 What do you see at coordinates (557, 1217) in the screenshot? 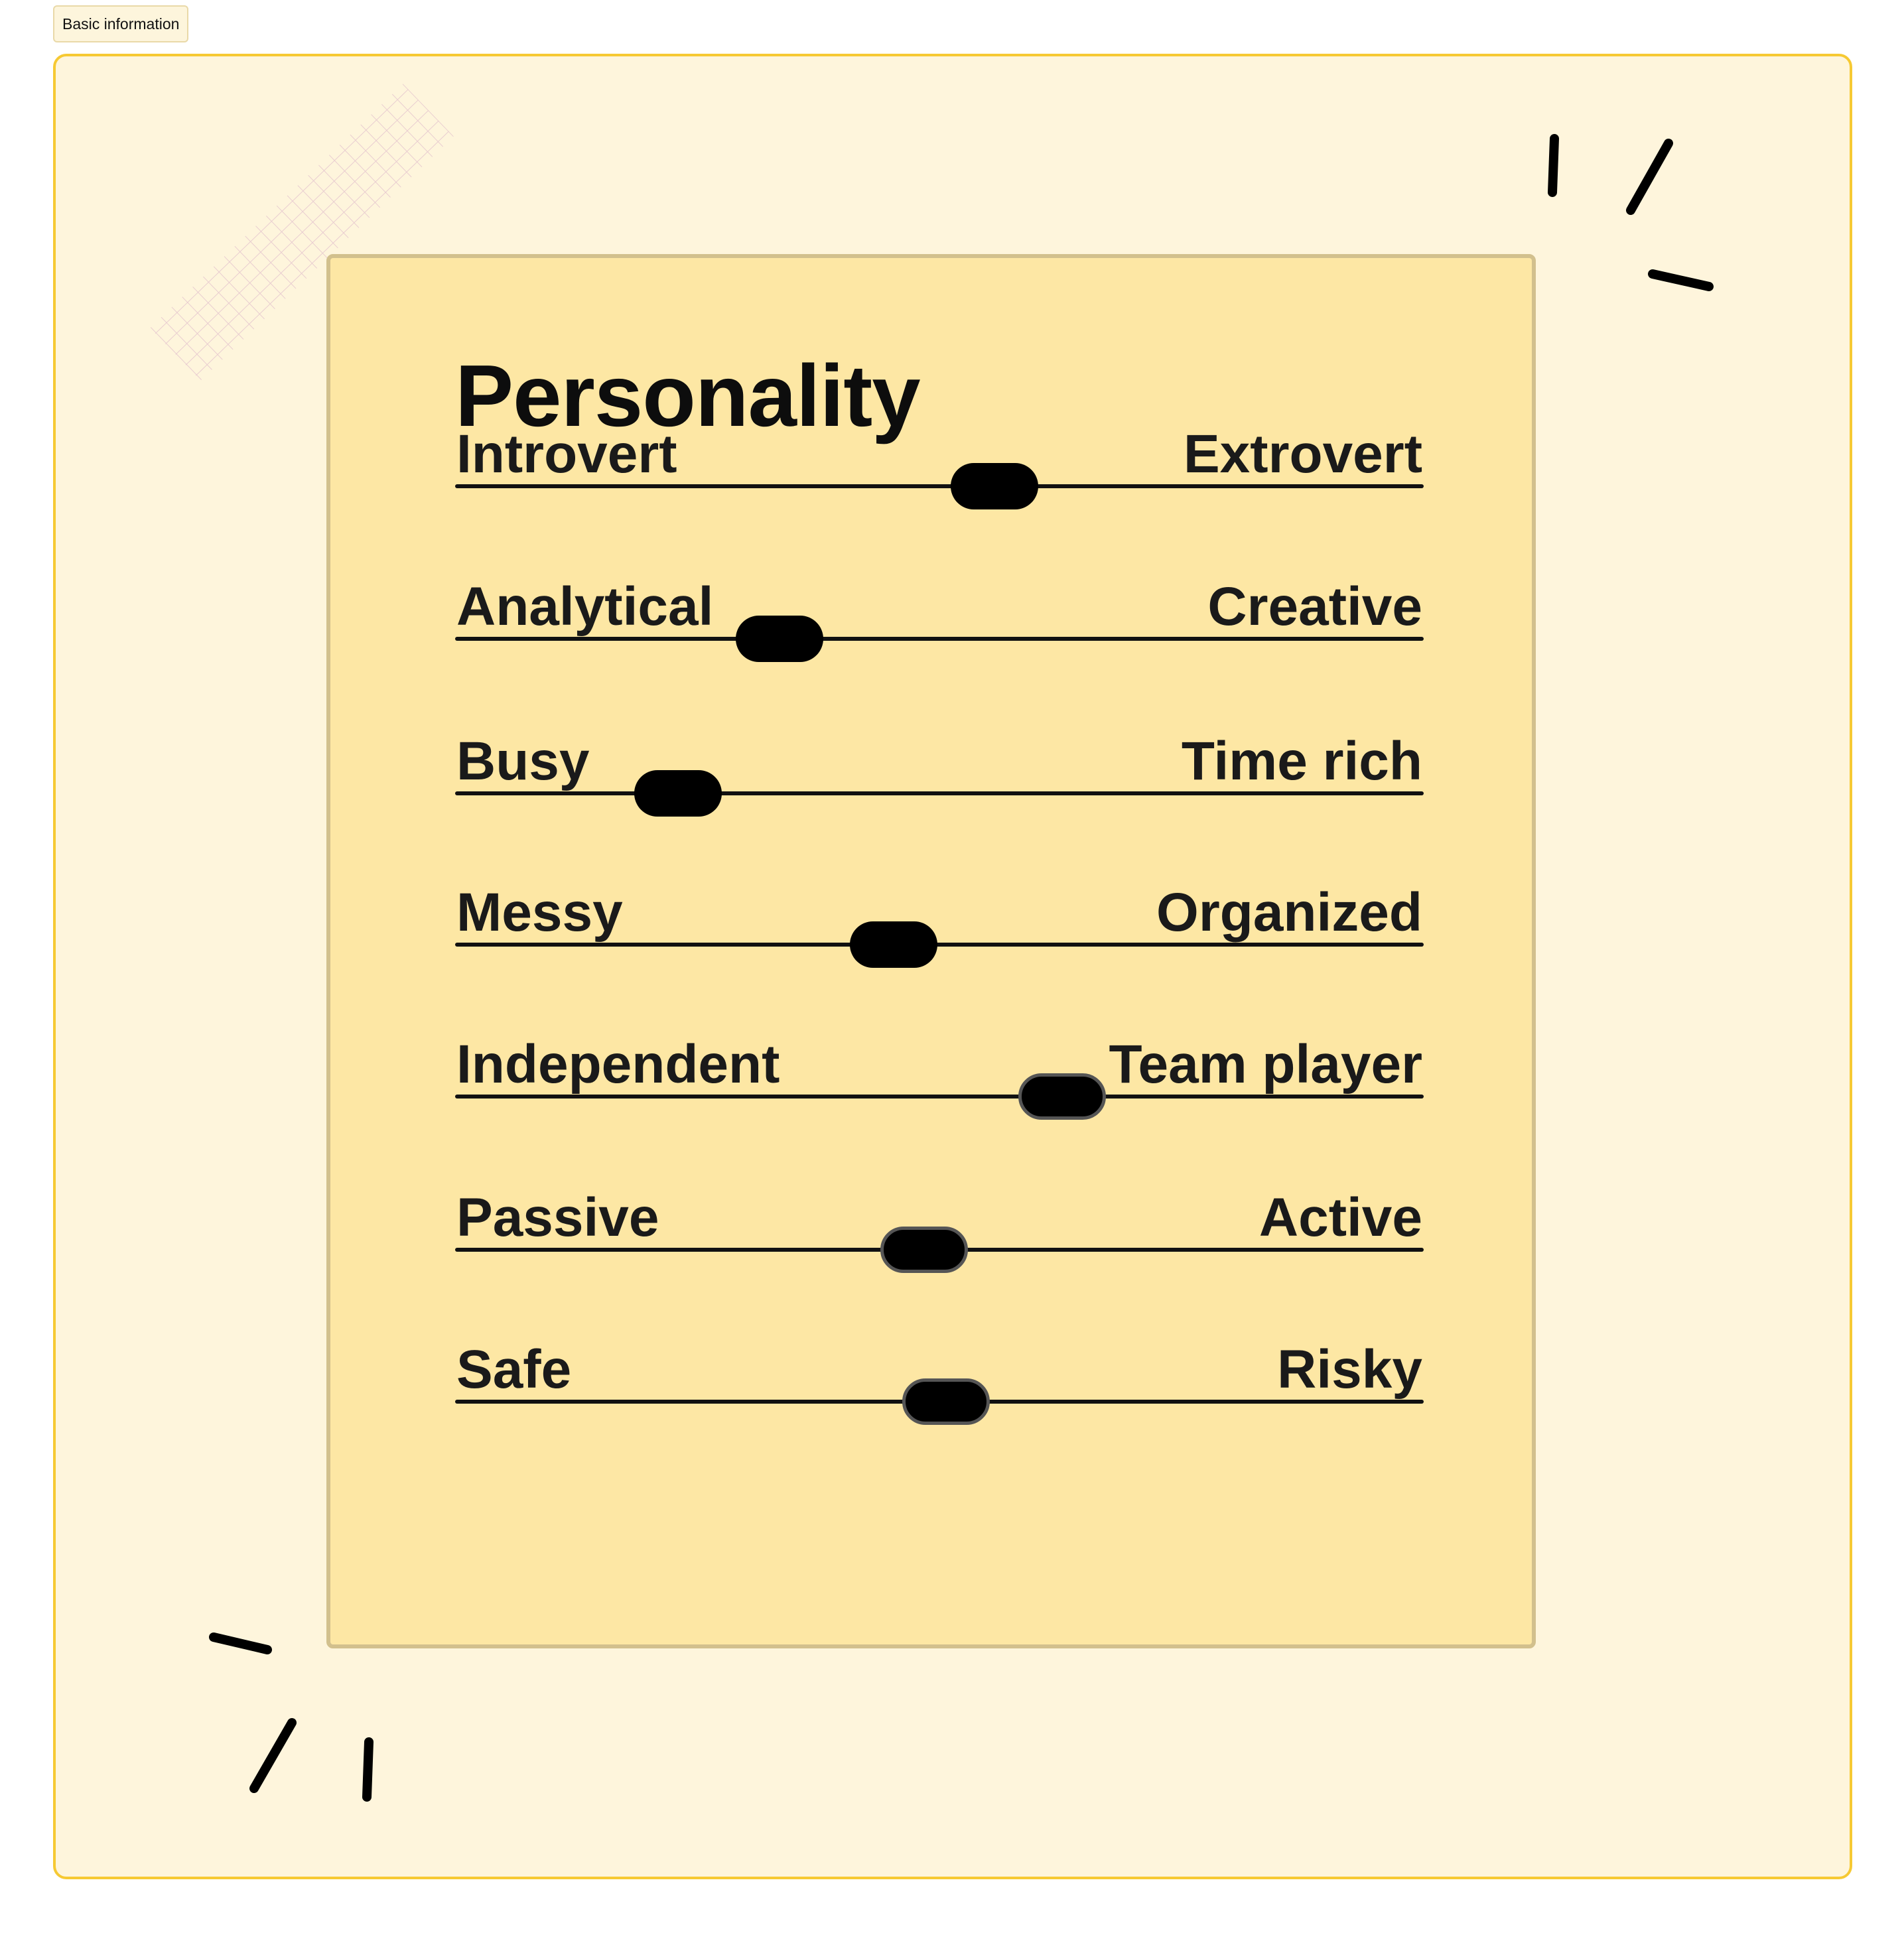
I see `slider-label-left: Passive` at bounding box center [557, 1217].